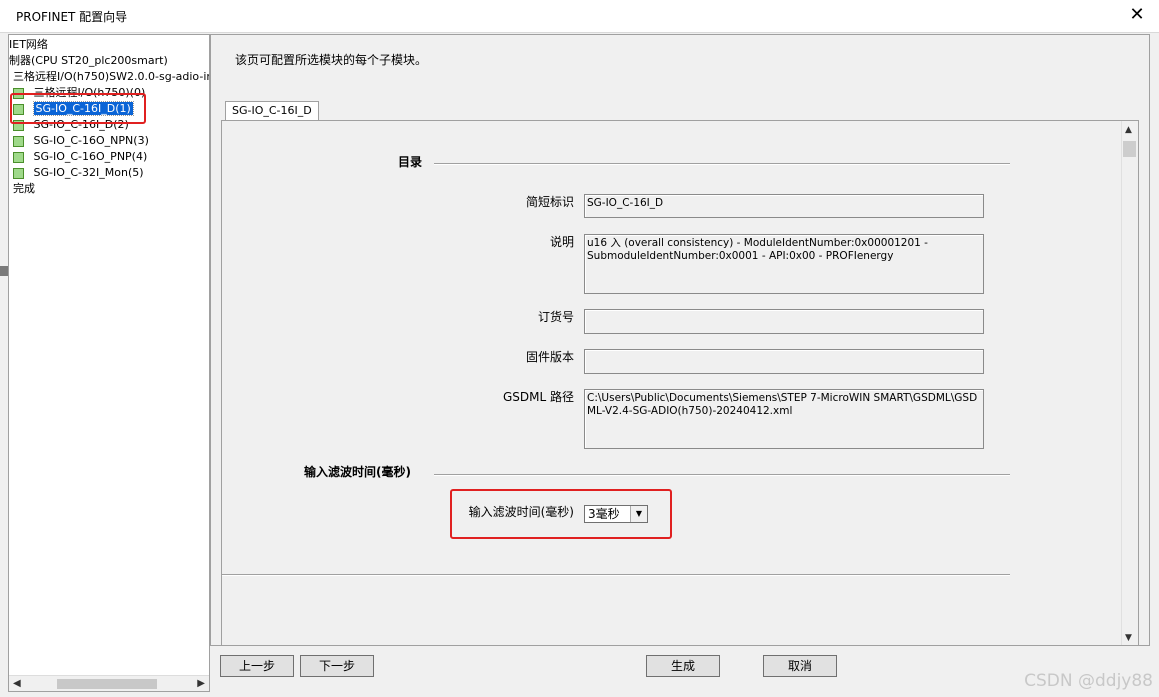 The height and width of the screenshot is (697, 1159). What do you see at coordinates (521, 512) in the screenshot?
I see `filter-time-label: 输入滤波时间(毫秒)` at bounding box center [521, 512].